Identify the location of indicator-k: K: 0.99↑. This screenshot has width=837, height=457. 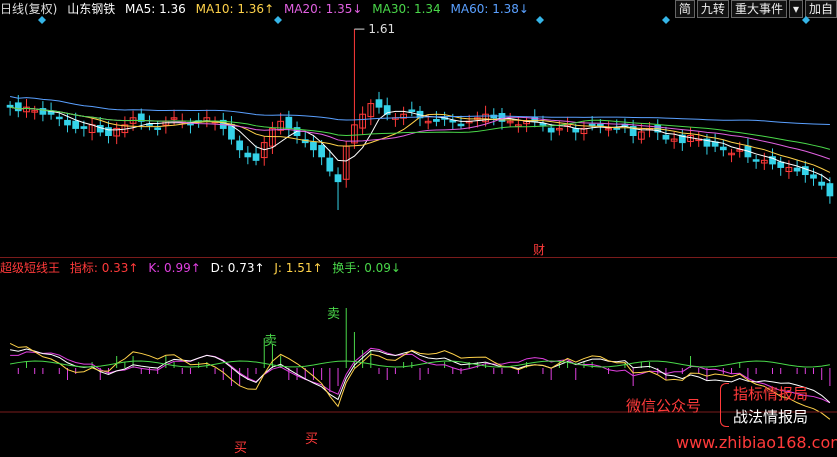
(174, 268).